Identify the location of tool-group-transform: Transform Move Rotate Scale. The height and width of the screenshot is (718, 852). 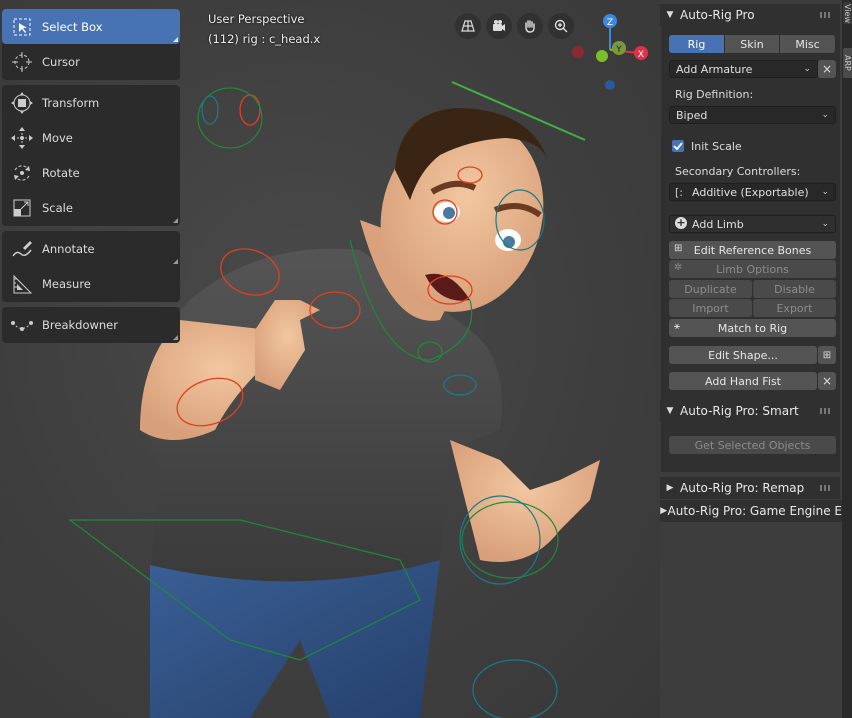
(91, 155).